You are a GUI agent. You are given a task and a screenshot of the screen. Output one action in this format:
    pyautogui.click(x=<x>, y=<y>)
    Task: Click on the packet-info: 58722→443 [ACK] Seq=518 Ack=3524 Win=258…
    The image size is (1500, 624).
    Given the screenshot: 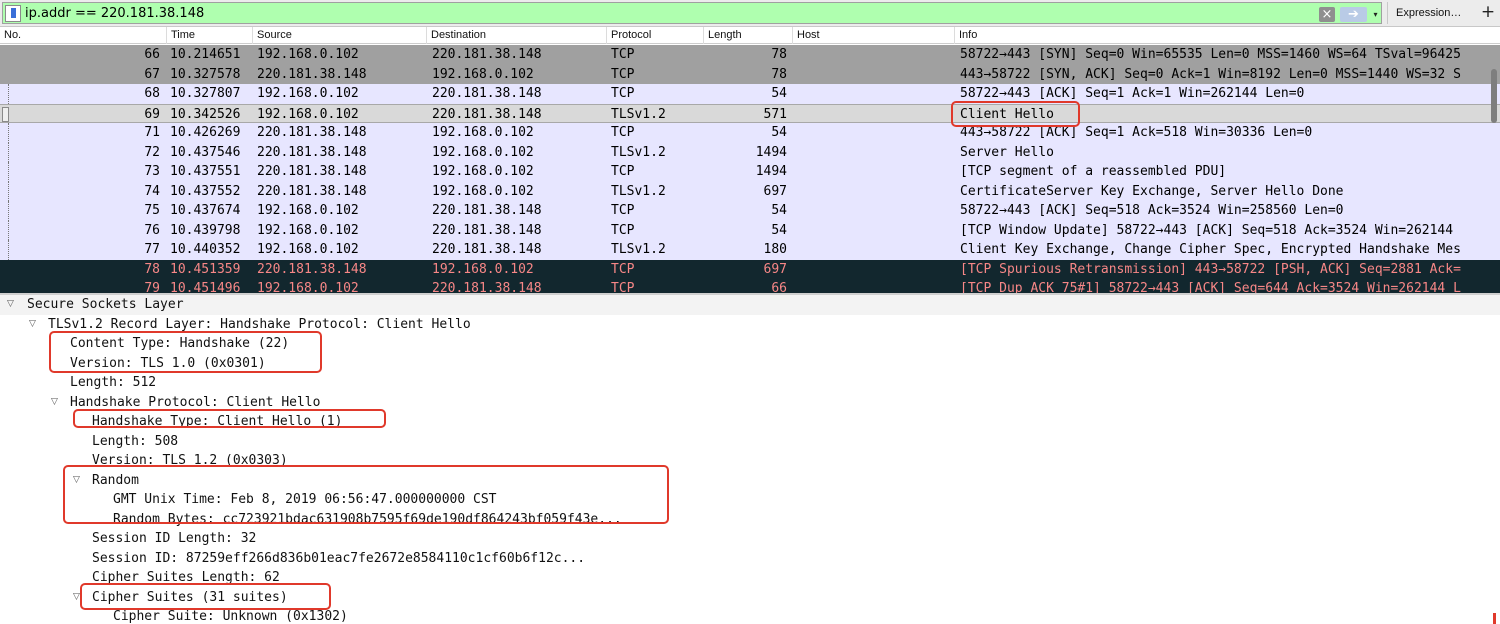 What is the action you would take?
    pyautogui.click(x=1152, y=210)
    